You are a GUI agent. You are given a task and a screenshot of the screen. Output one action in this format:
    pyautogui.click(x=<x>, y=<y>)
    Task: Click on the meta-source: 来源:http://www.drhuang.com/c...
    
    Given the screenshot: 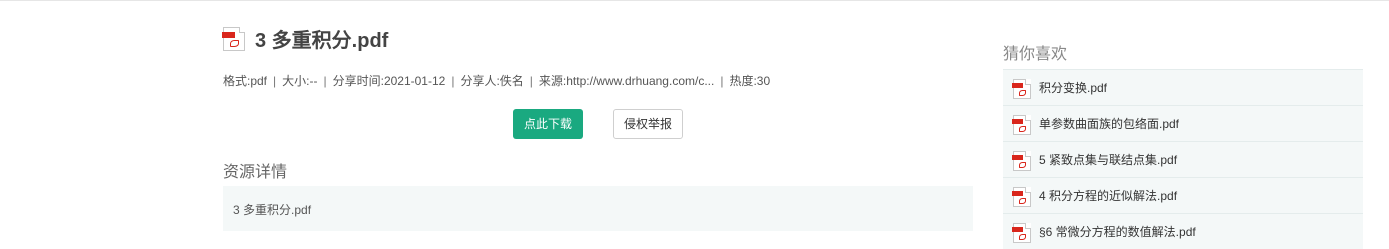 What is the action you would take?
    pyautogui.click(x=626, y=81)
    